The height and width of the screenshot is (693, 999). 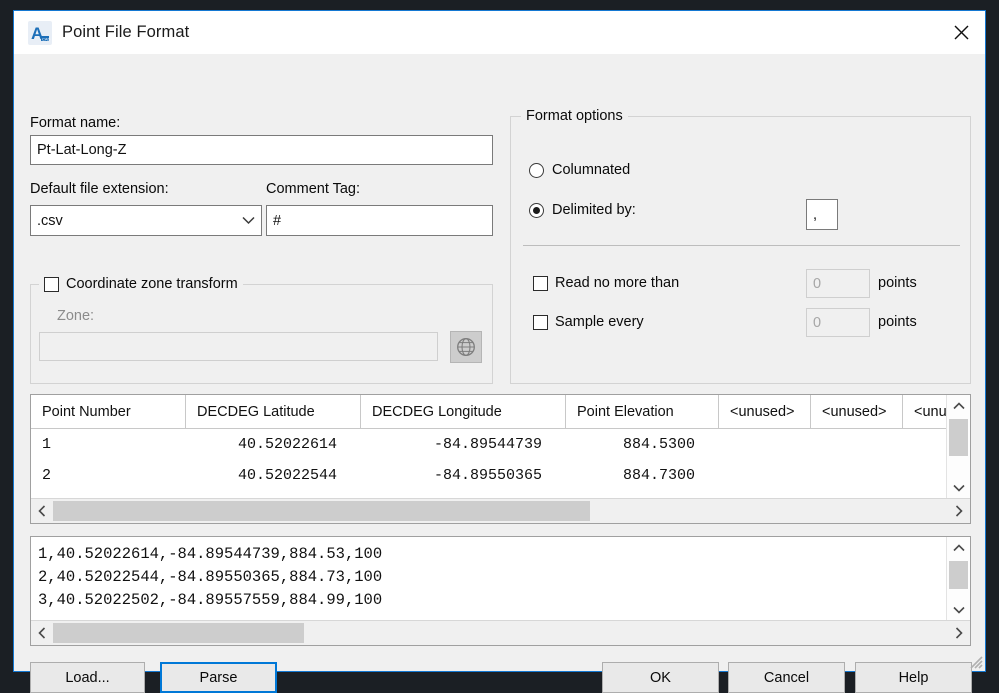 I want to click on sample-every-units: points, so click(x=897, y=322).